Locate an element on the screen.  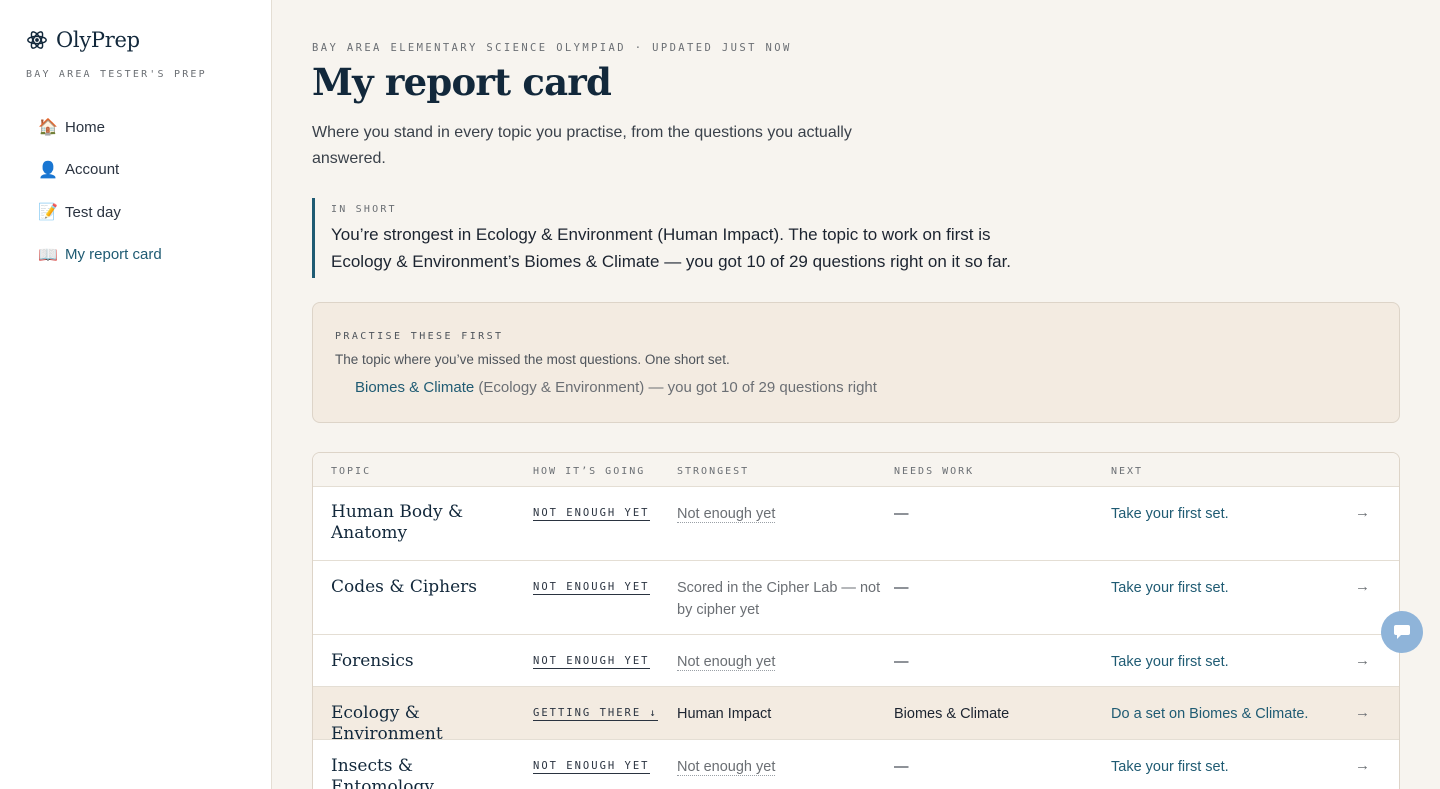
book-icon: 📖 is located at coordinates (48, 255).